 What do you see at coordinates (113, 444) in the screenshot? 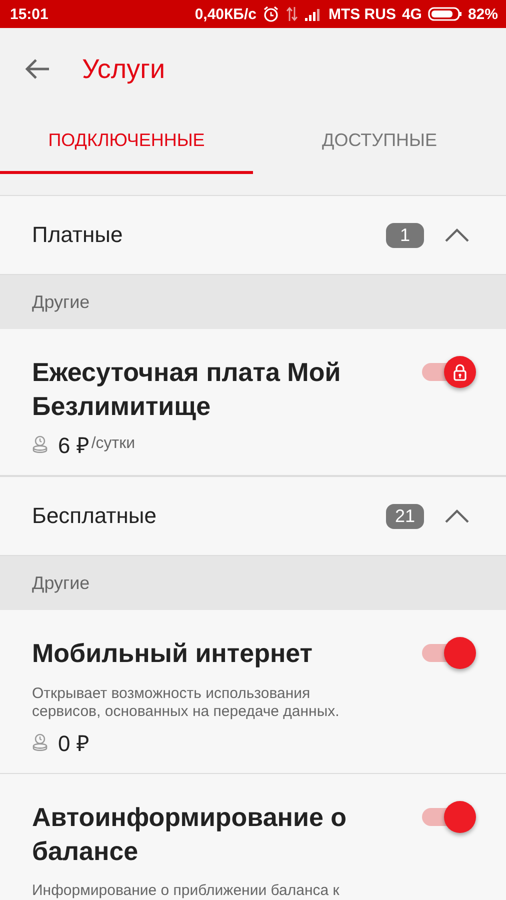
I see `price-unit: /сутки` at bounding box center [113, 444].